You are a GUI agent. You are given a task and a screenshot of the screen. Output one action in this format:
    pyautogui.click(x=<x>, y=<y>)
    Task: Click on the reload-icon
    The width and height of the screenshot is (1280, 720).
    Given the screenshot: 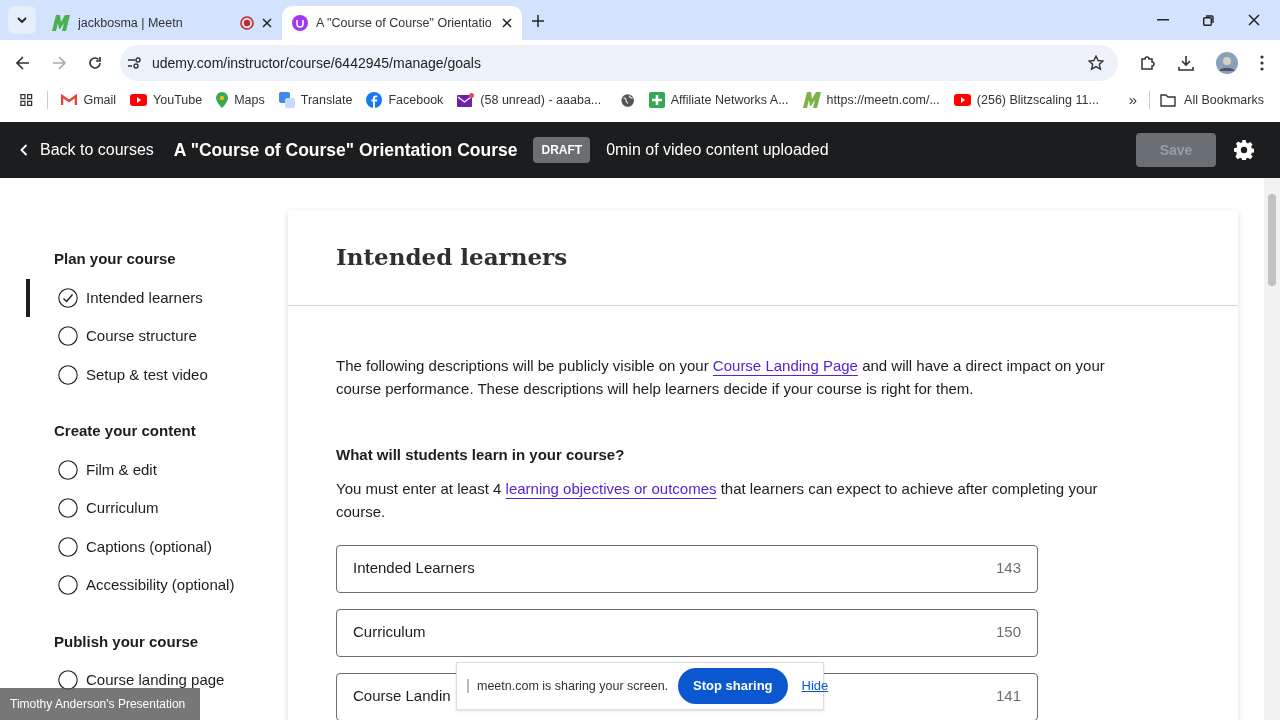 What is the action you would take?
    pyautogui.click(x=95, y=63)
    